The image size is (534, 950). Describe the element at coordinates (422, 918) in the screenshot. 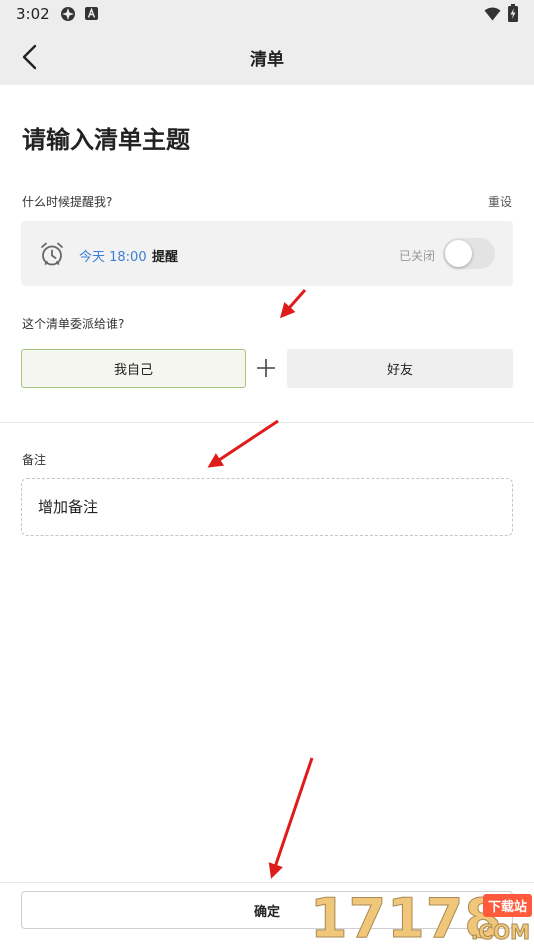

I see `site-watermark: 17178 下载站 .COM` at that location.